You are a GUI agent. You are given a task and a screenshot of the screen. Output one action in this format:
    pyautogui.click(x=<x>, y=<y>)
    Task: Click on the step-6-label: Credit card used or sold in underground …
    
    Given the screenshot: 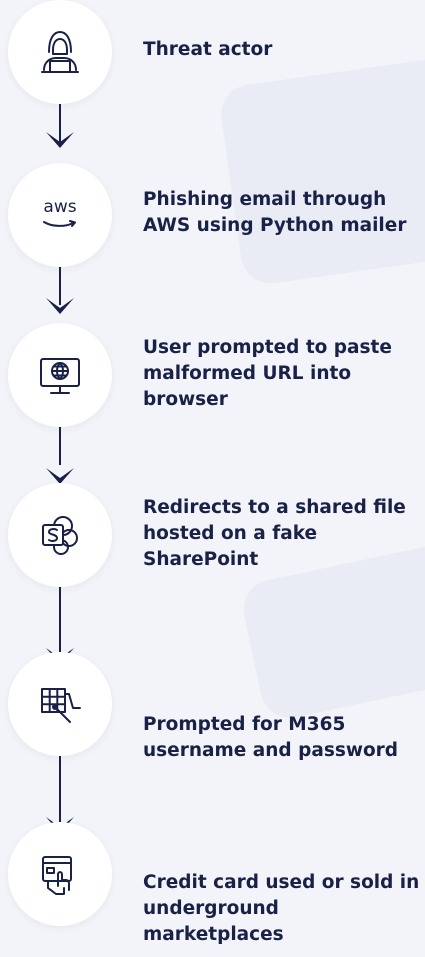 What is the action you would take?
    pyautogui.click(x=281, y=908)
    